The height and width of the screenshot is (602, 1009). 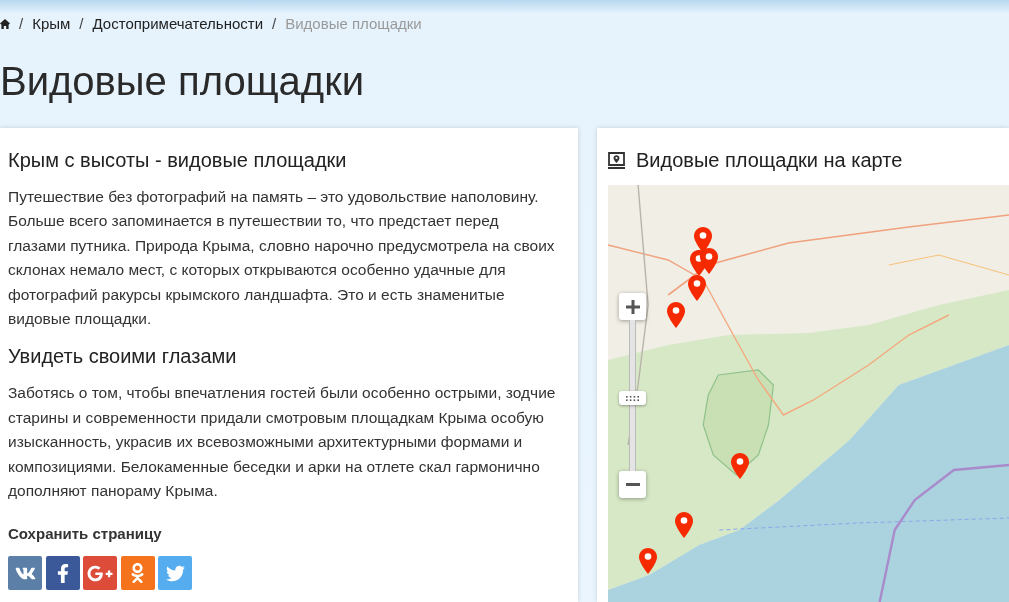 I want to click on grip-icon, so click(x=632, y=398).